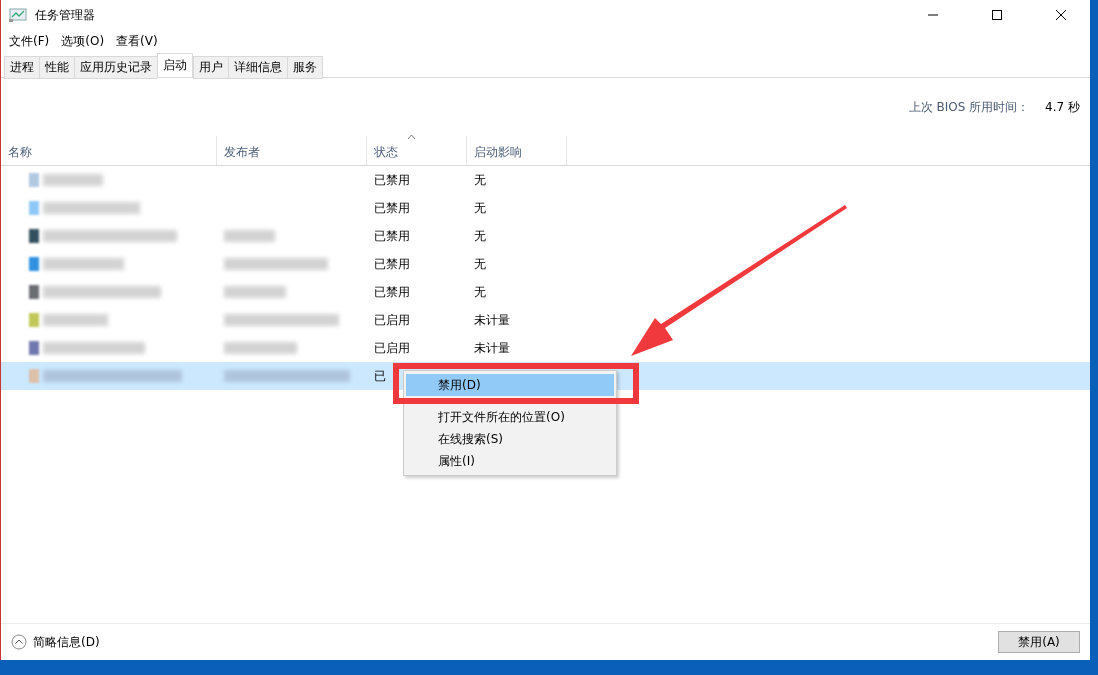 This screenshot has width=1098, height=675. What do you see at coordinates (65, 15) in the screenshot?
I see `window-title: 任务管理器` at bounding box center [65, 15].